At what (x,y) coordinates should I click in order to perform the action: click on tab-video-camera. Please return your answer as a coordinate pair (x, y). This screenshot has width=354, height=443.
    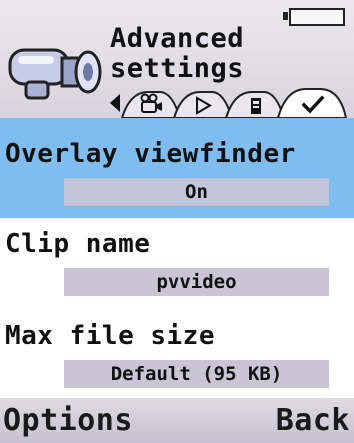
    Looking at the image, I should click on (151, 104).